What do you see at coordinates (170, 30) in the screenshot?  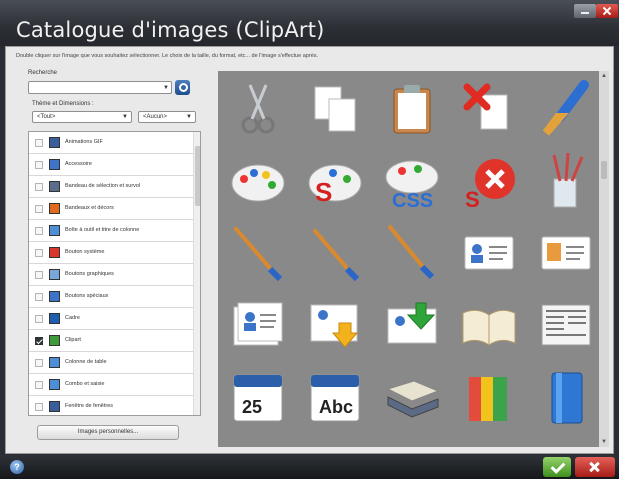 I see `window-title: Catalogue d'images (ClipArt)` at bounding box center [170, 30].